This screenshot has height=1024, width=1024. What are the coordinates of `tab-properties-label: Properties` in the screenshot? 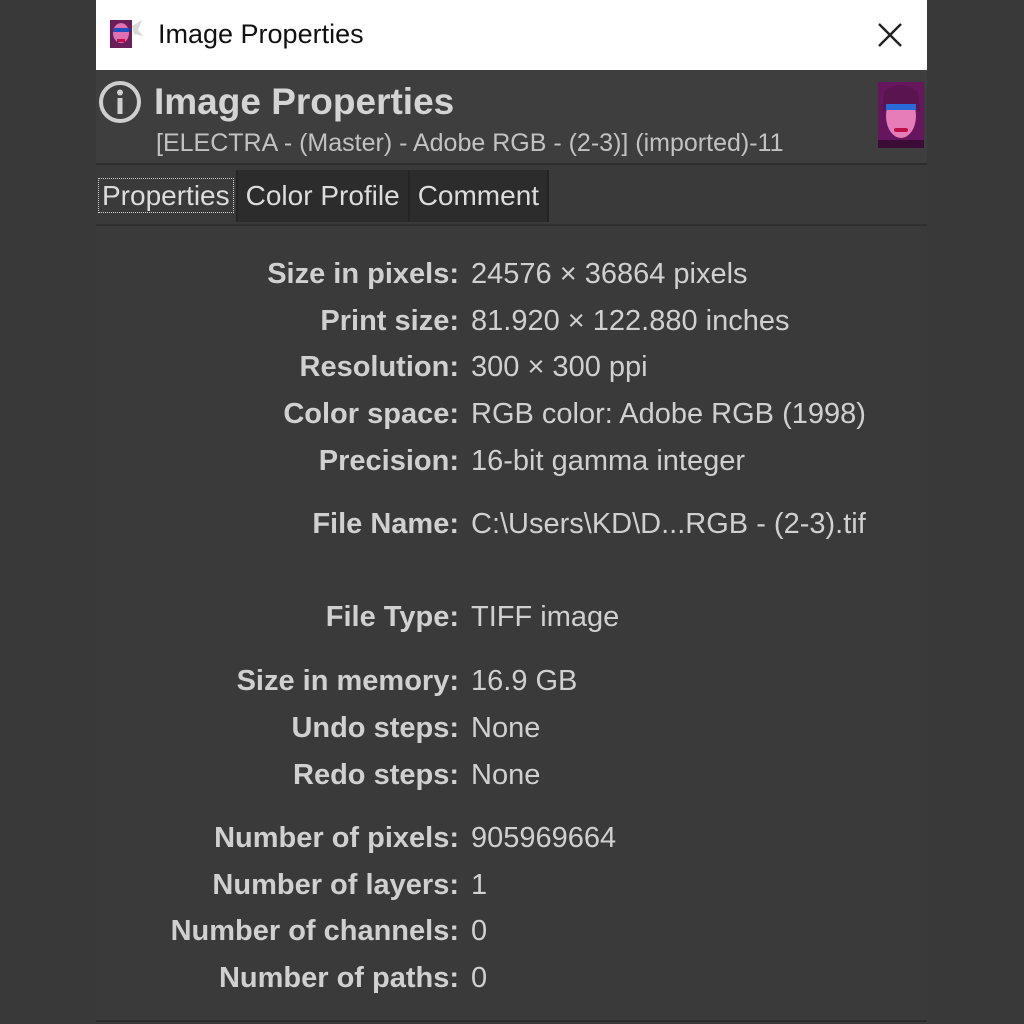 It's located at (166, 195).